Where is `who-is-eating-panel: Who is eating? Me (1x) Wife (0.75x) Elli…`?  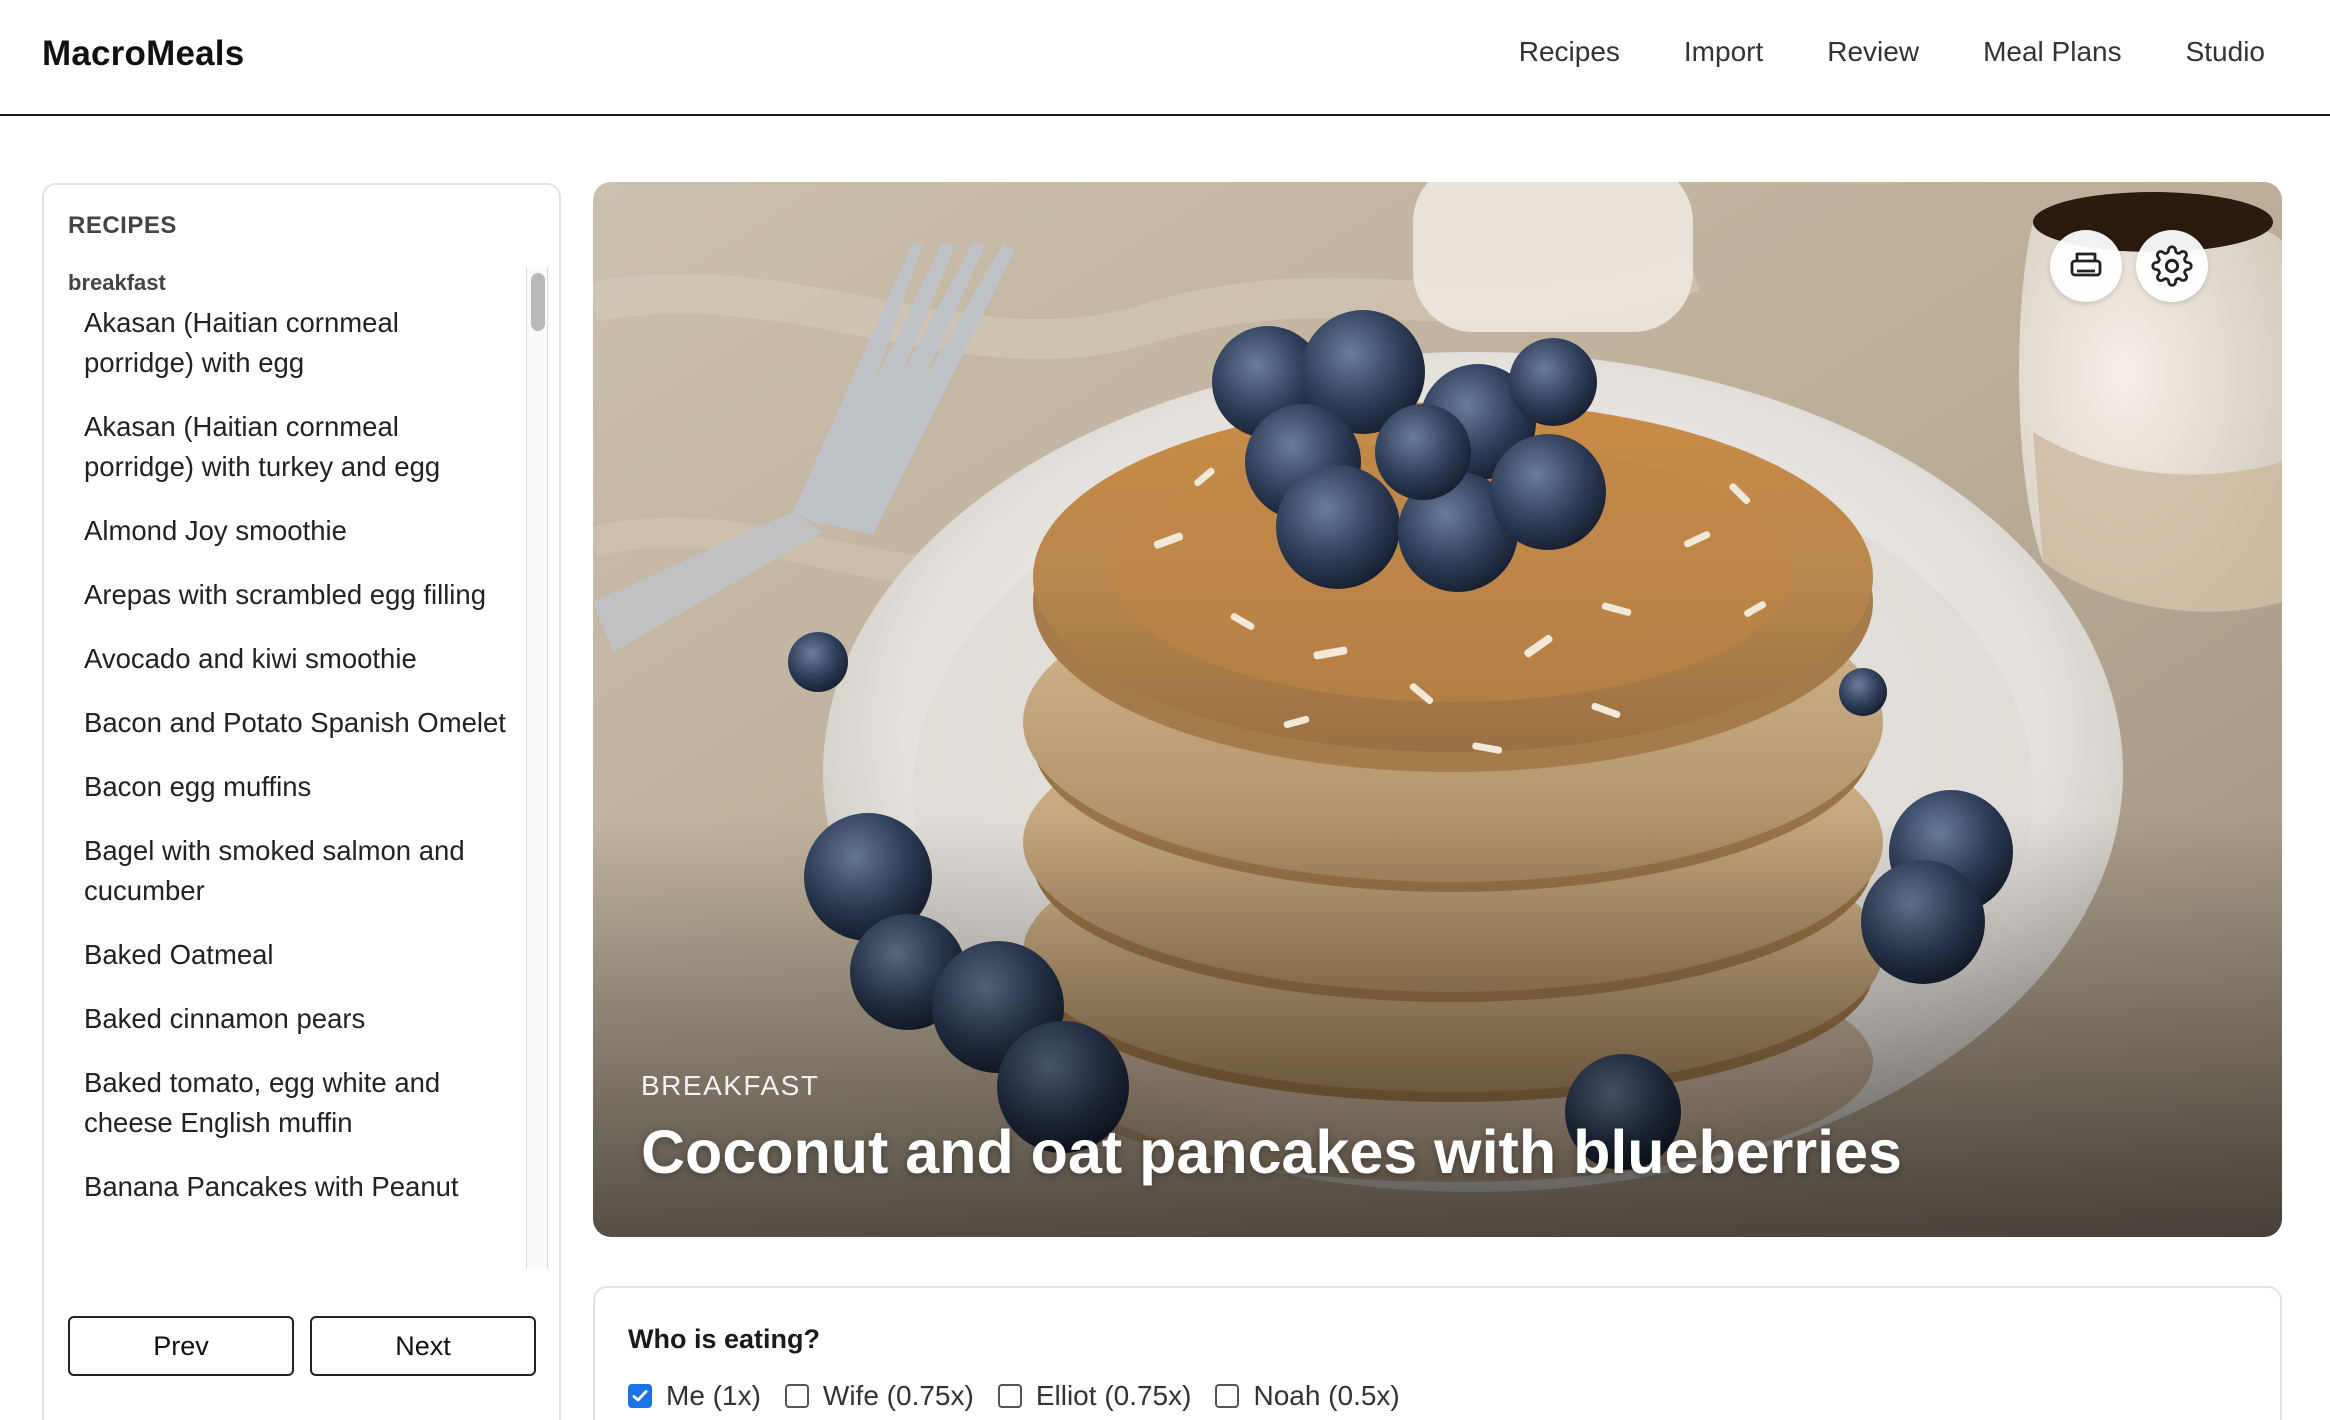 who-is-eating-panel: Who is eating? Me (1x) Wife (0.75x) Elli… is located at coordinates (1437, 1353).